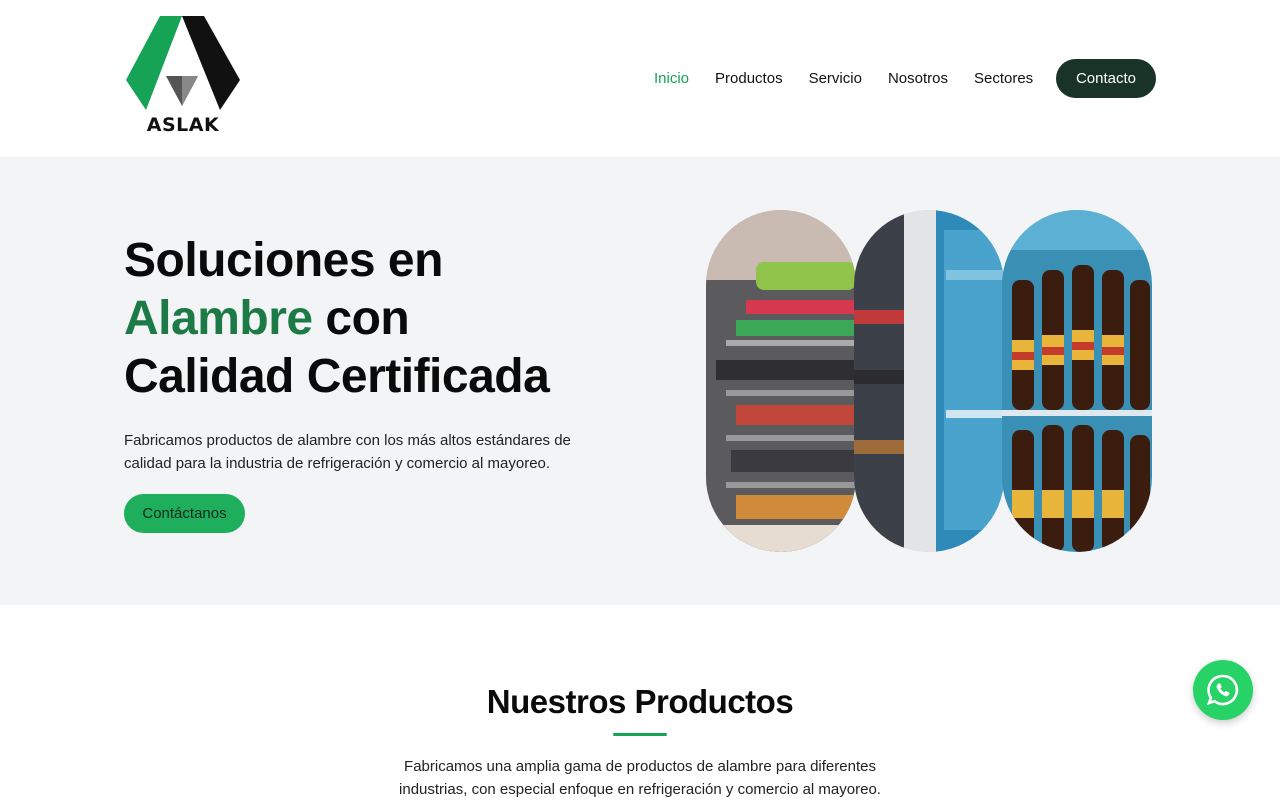 This screenshot has width=1280, height=800. Describe the element at coordinates (781, 381) in the screenshot. I see `hero-image-snacks` at that location.